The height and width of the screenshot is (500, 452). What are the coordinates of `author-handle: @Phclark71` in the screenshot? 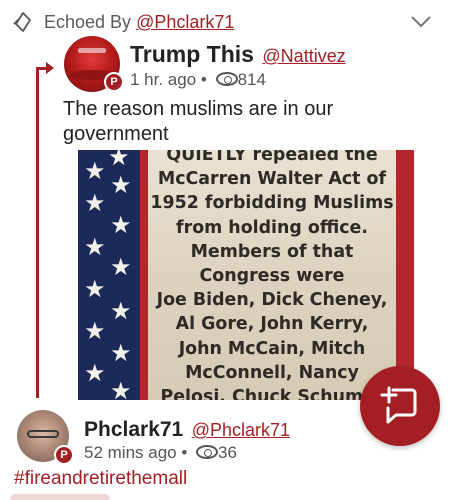 It's located at (241, 430).